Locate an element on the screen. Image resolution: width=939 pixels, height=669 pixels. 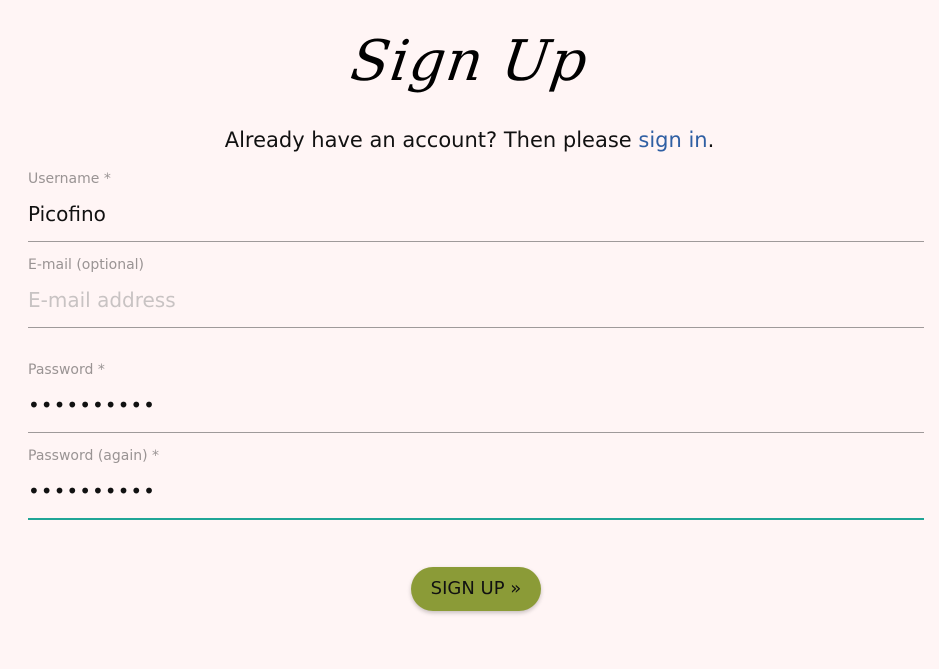
sign-in-prompt-text: Already have an account? Then please is located at coordinates (431, 140).